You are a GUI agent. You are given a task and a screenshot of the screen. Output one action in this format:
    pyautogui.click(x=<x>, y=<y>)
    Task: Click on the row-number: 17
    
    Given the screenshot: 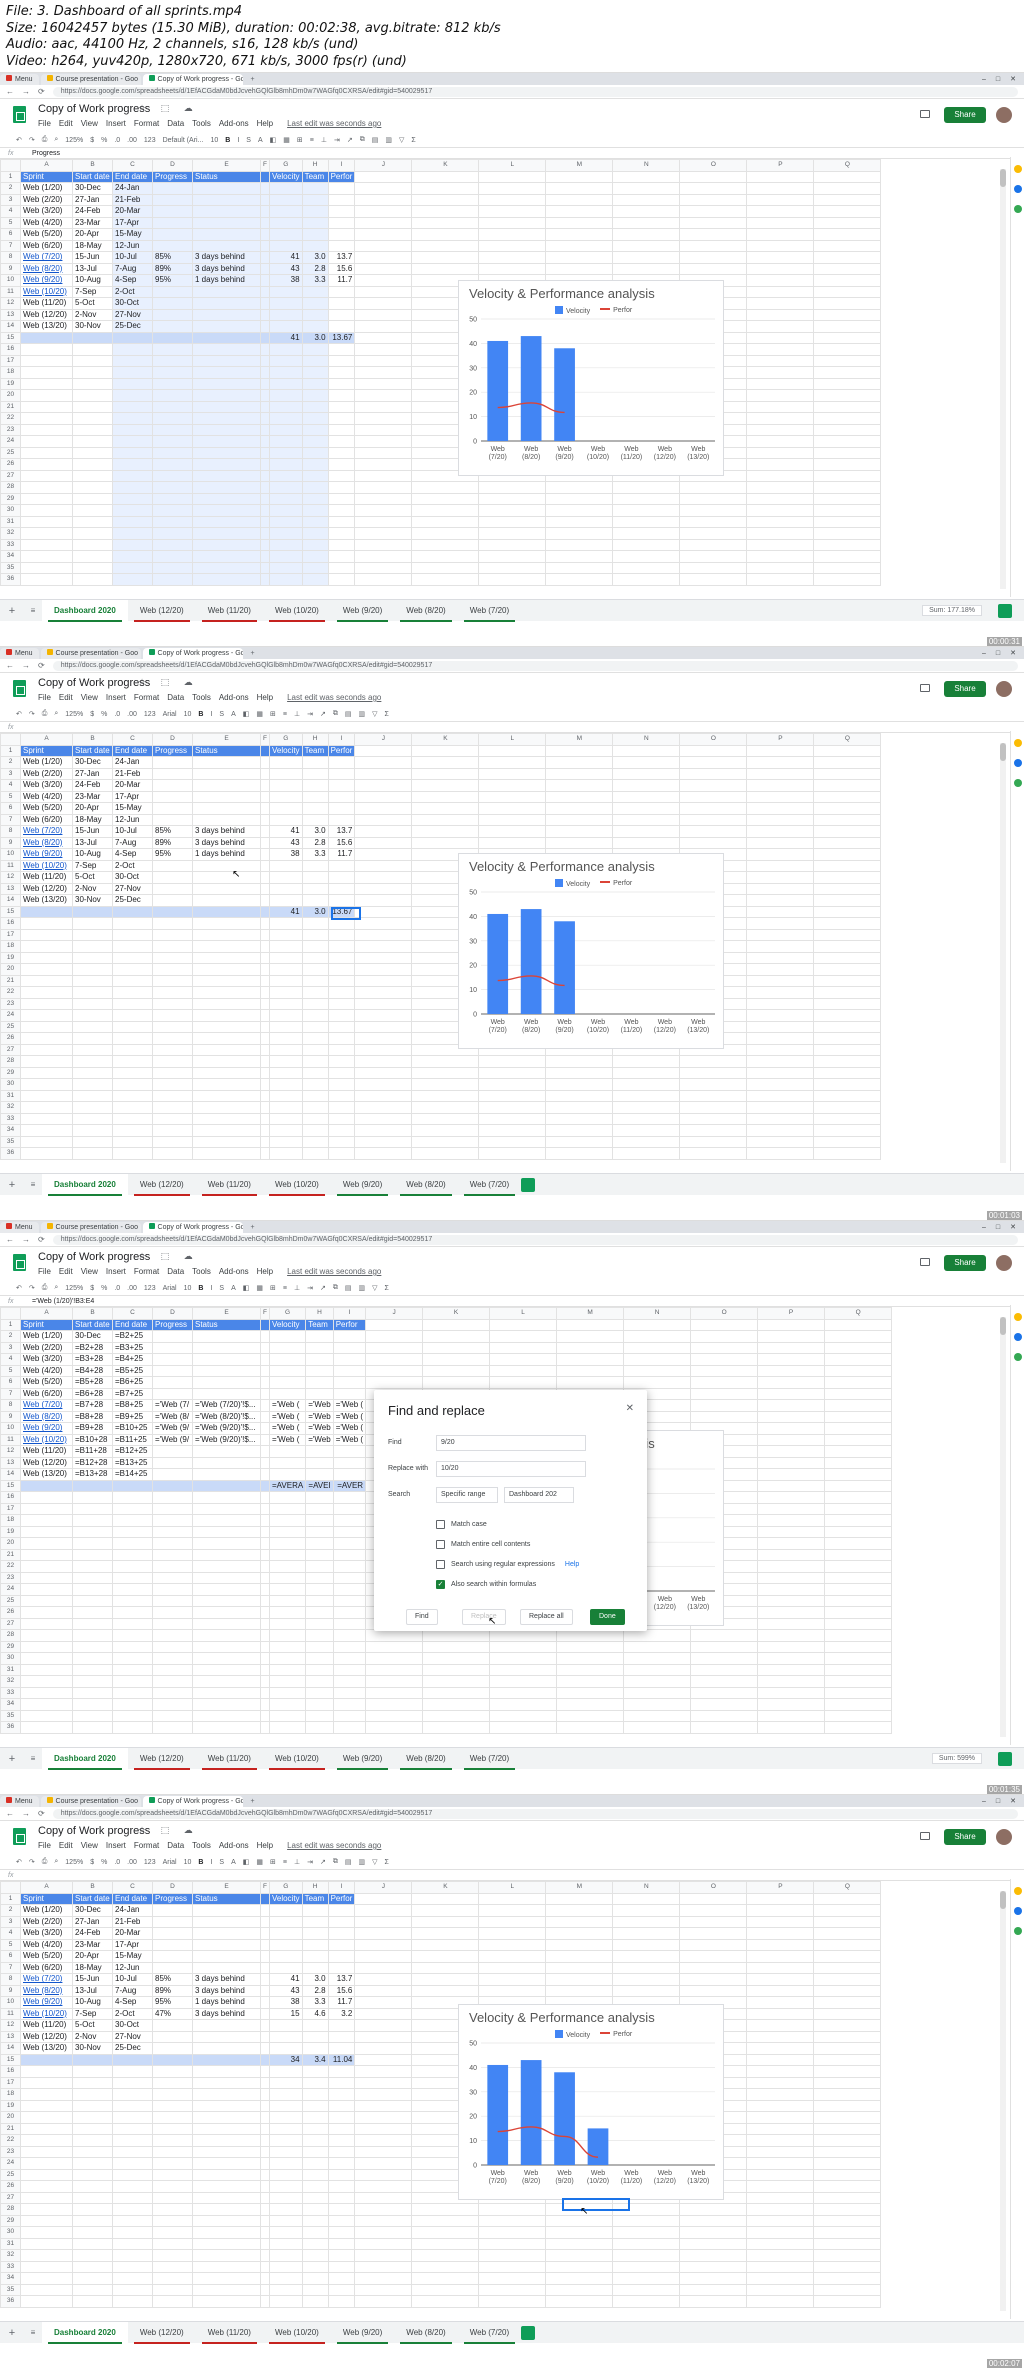 What is the action you would take?
    pyautogui.click(x=10, y=934)
    